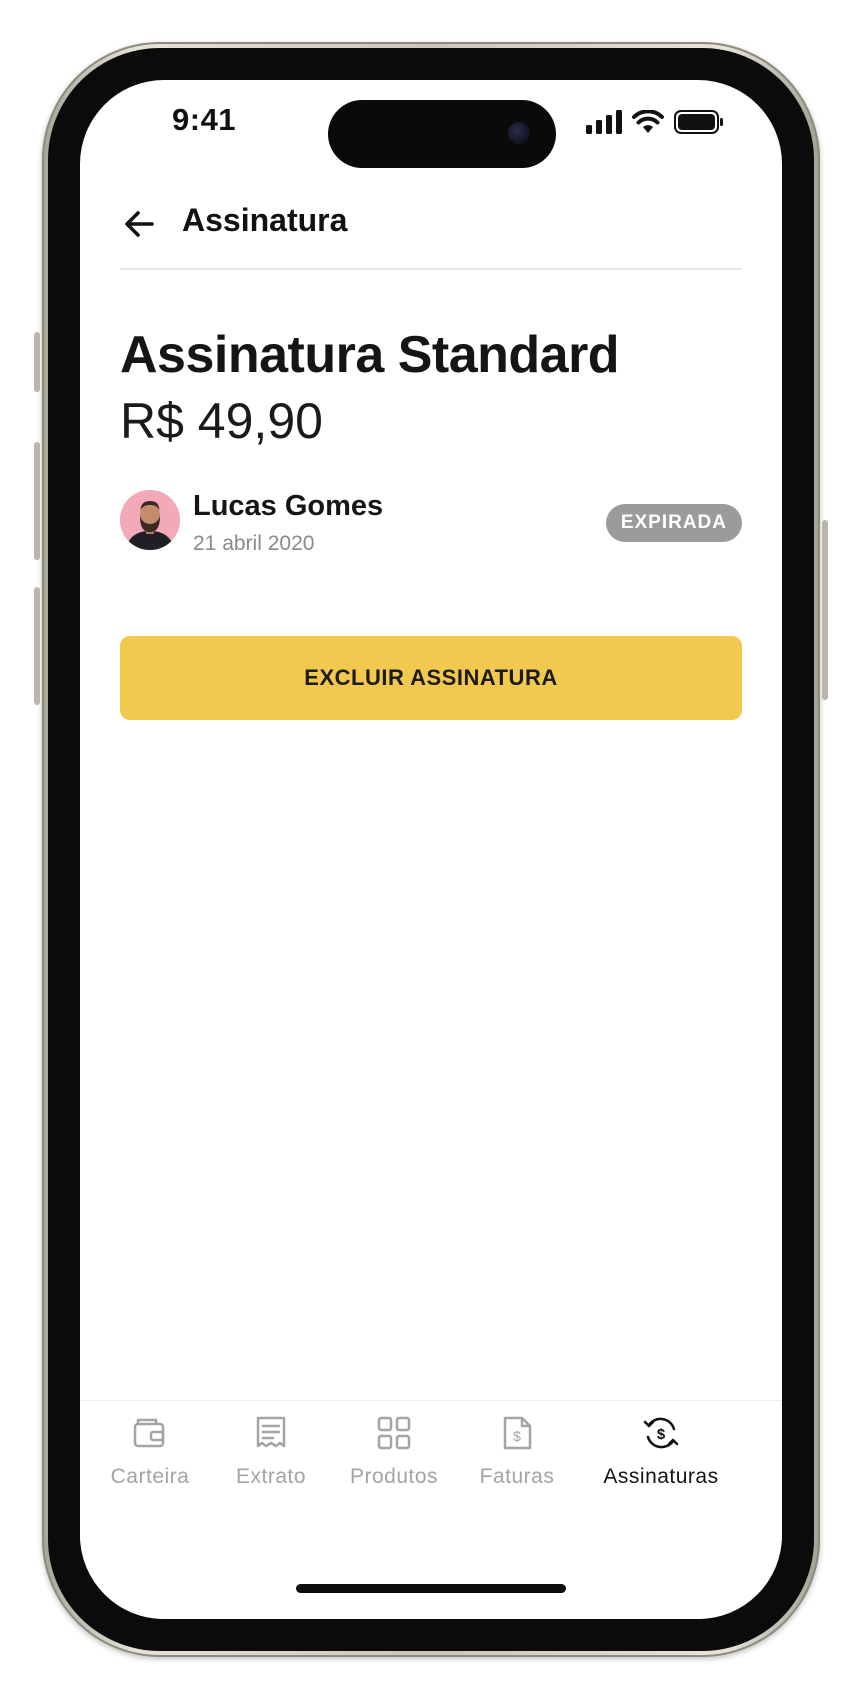  I want to click on invoice-dollar-icon: $, so click(517, 1433).